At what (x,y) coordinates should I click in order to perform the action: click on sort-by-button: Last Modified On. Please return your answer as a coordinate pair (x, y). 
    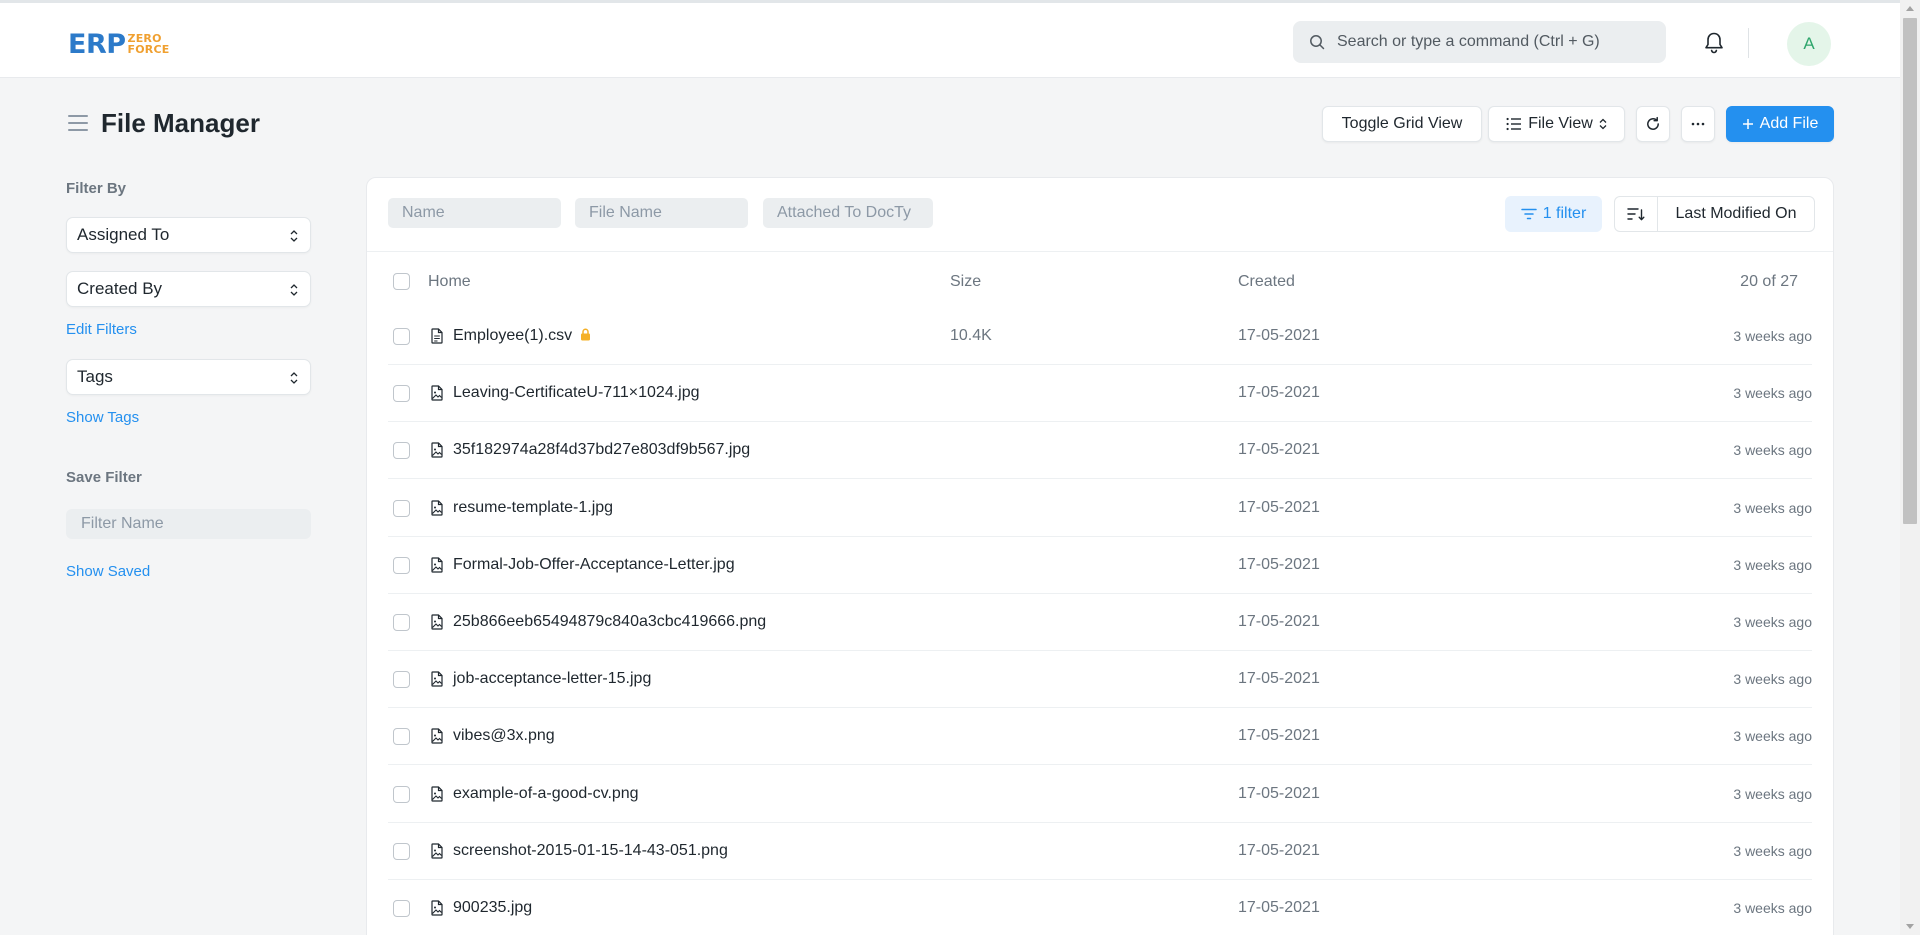
    Looking at the image, I should click on (1736, 214).